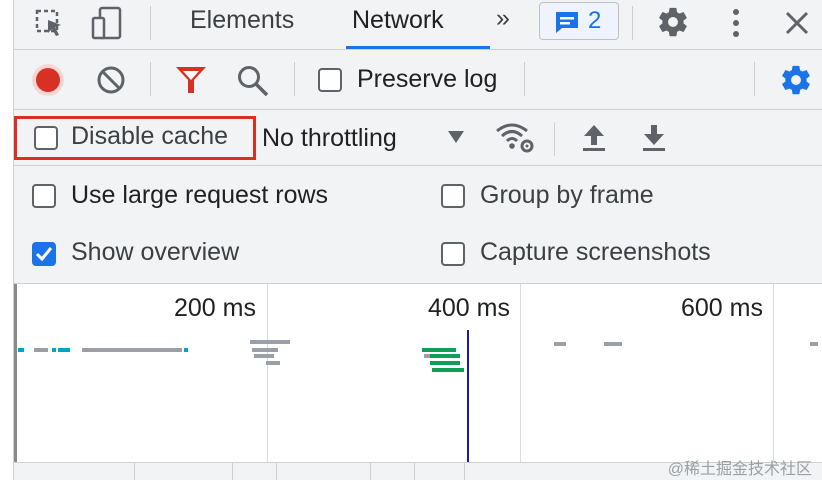 The image size is (822, 480). Describe the element at coordinates (797, 25) in the screenshot. I see `close-icon` at that location.